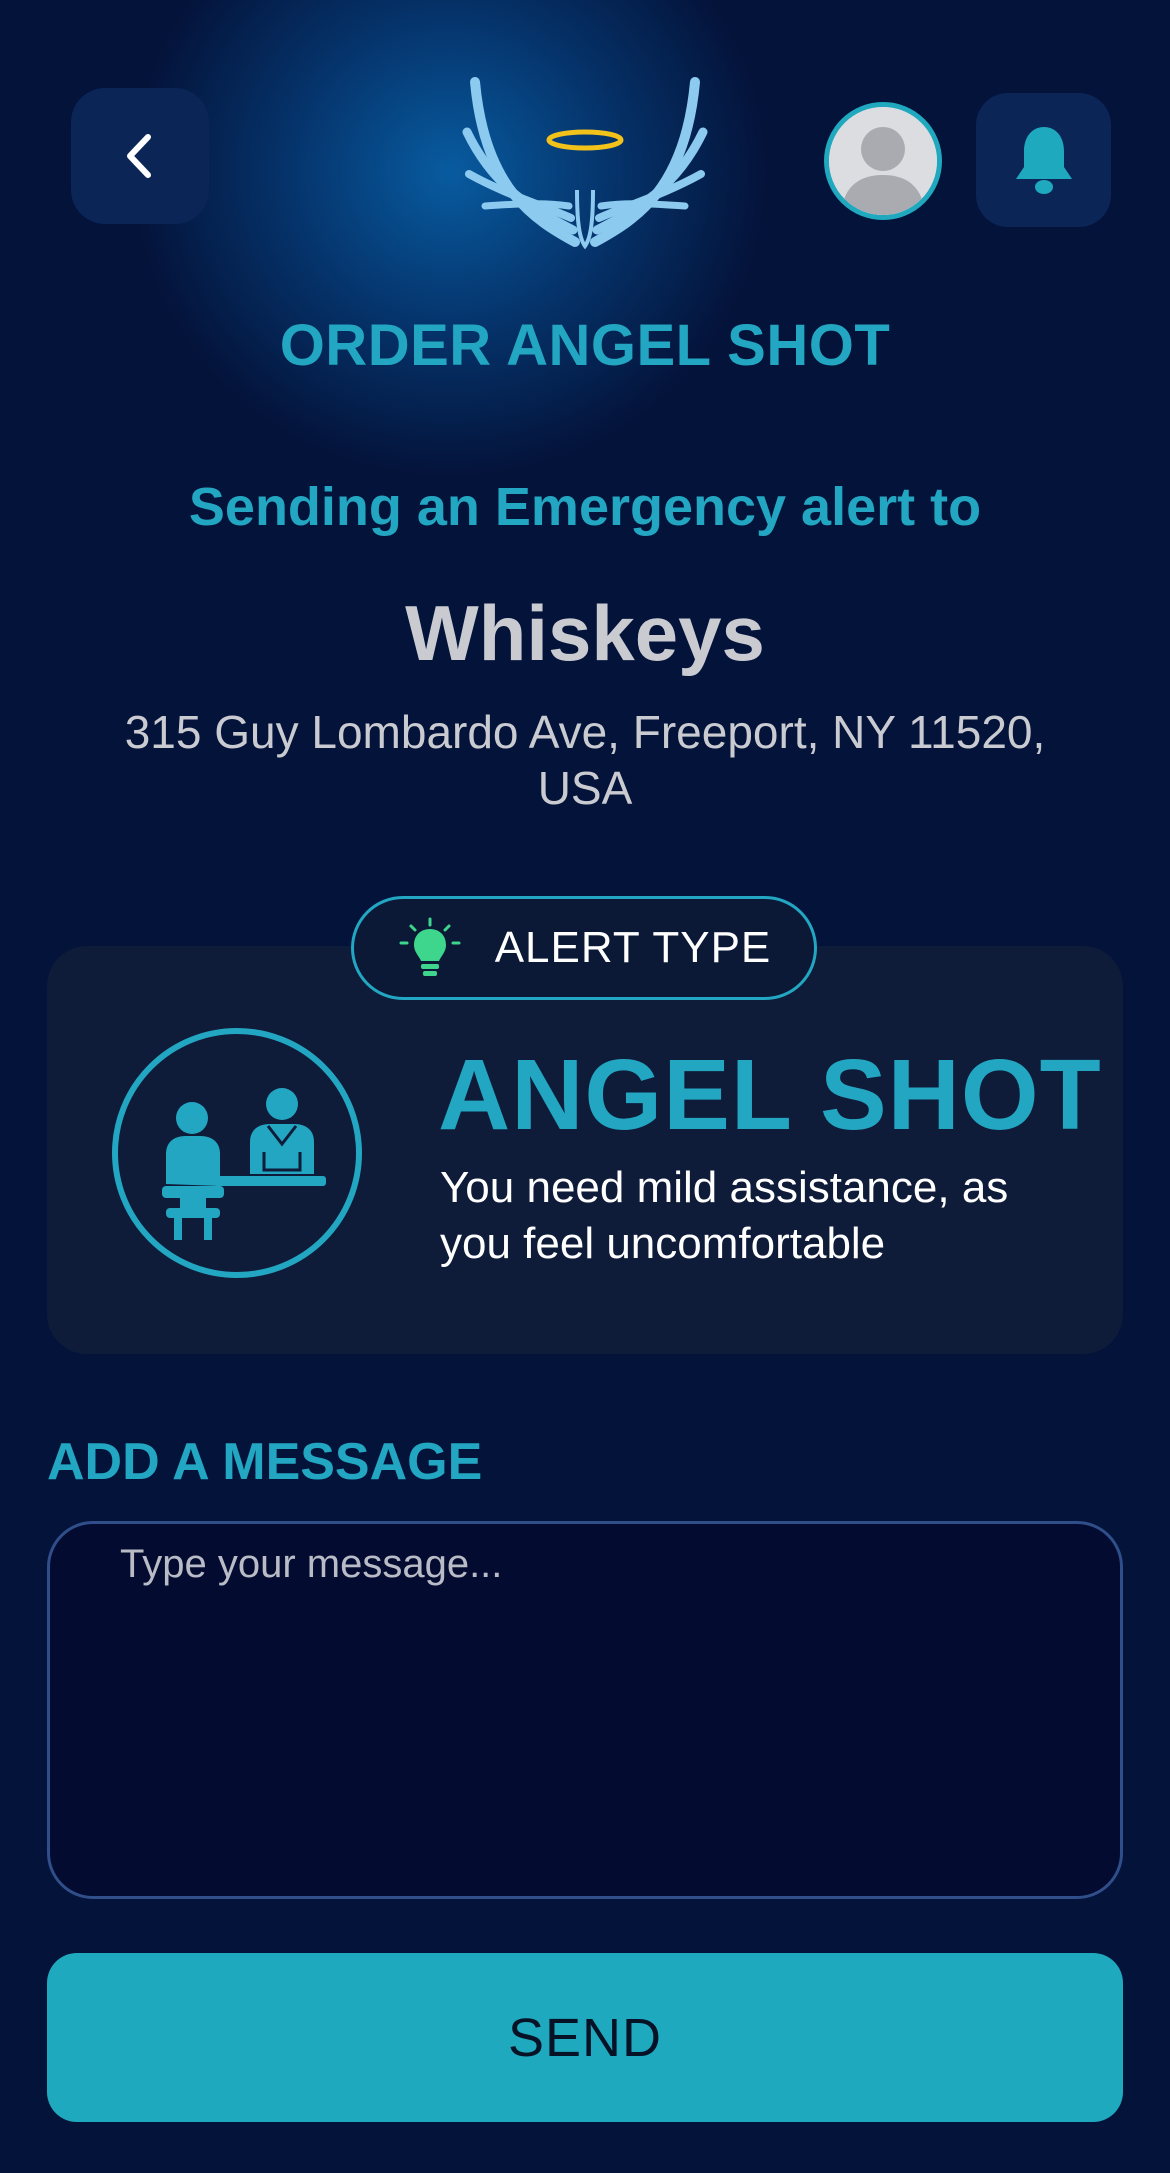 Image resolution: width=1170 pixels, height=2173 pixels. I want to click on alert-type-pill: ALERT TYPE, so click(584, 948).